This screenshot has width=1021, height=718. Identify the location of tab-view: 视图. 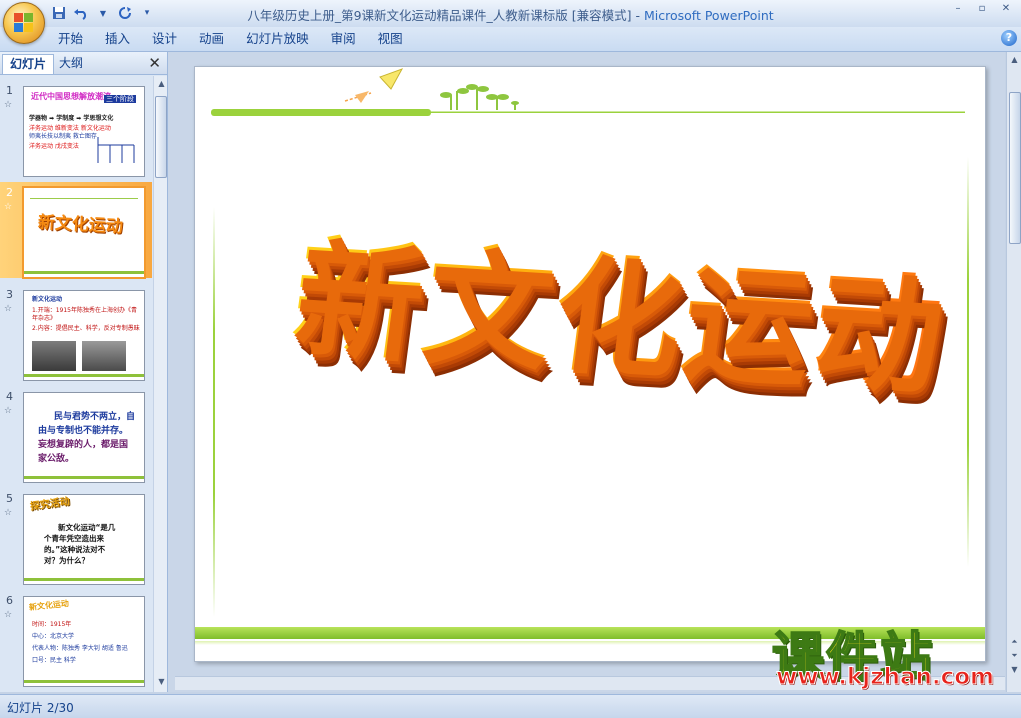
(390, 39).